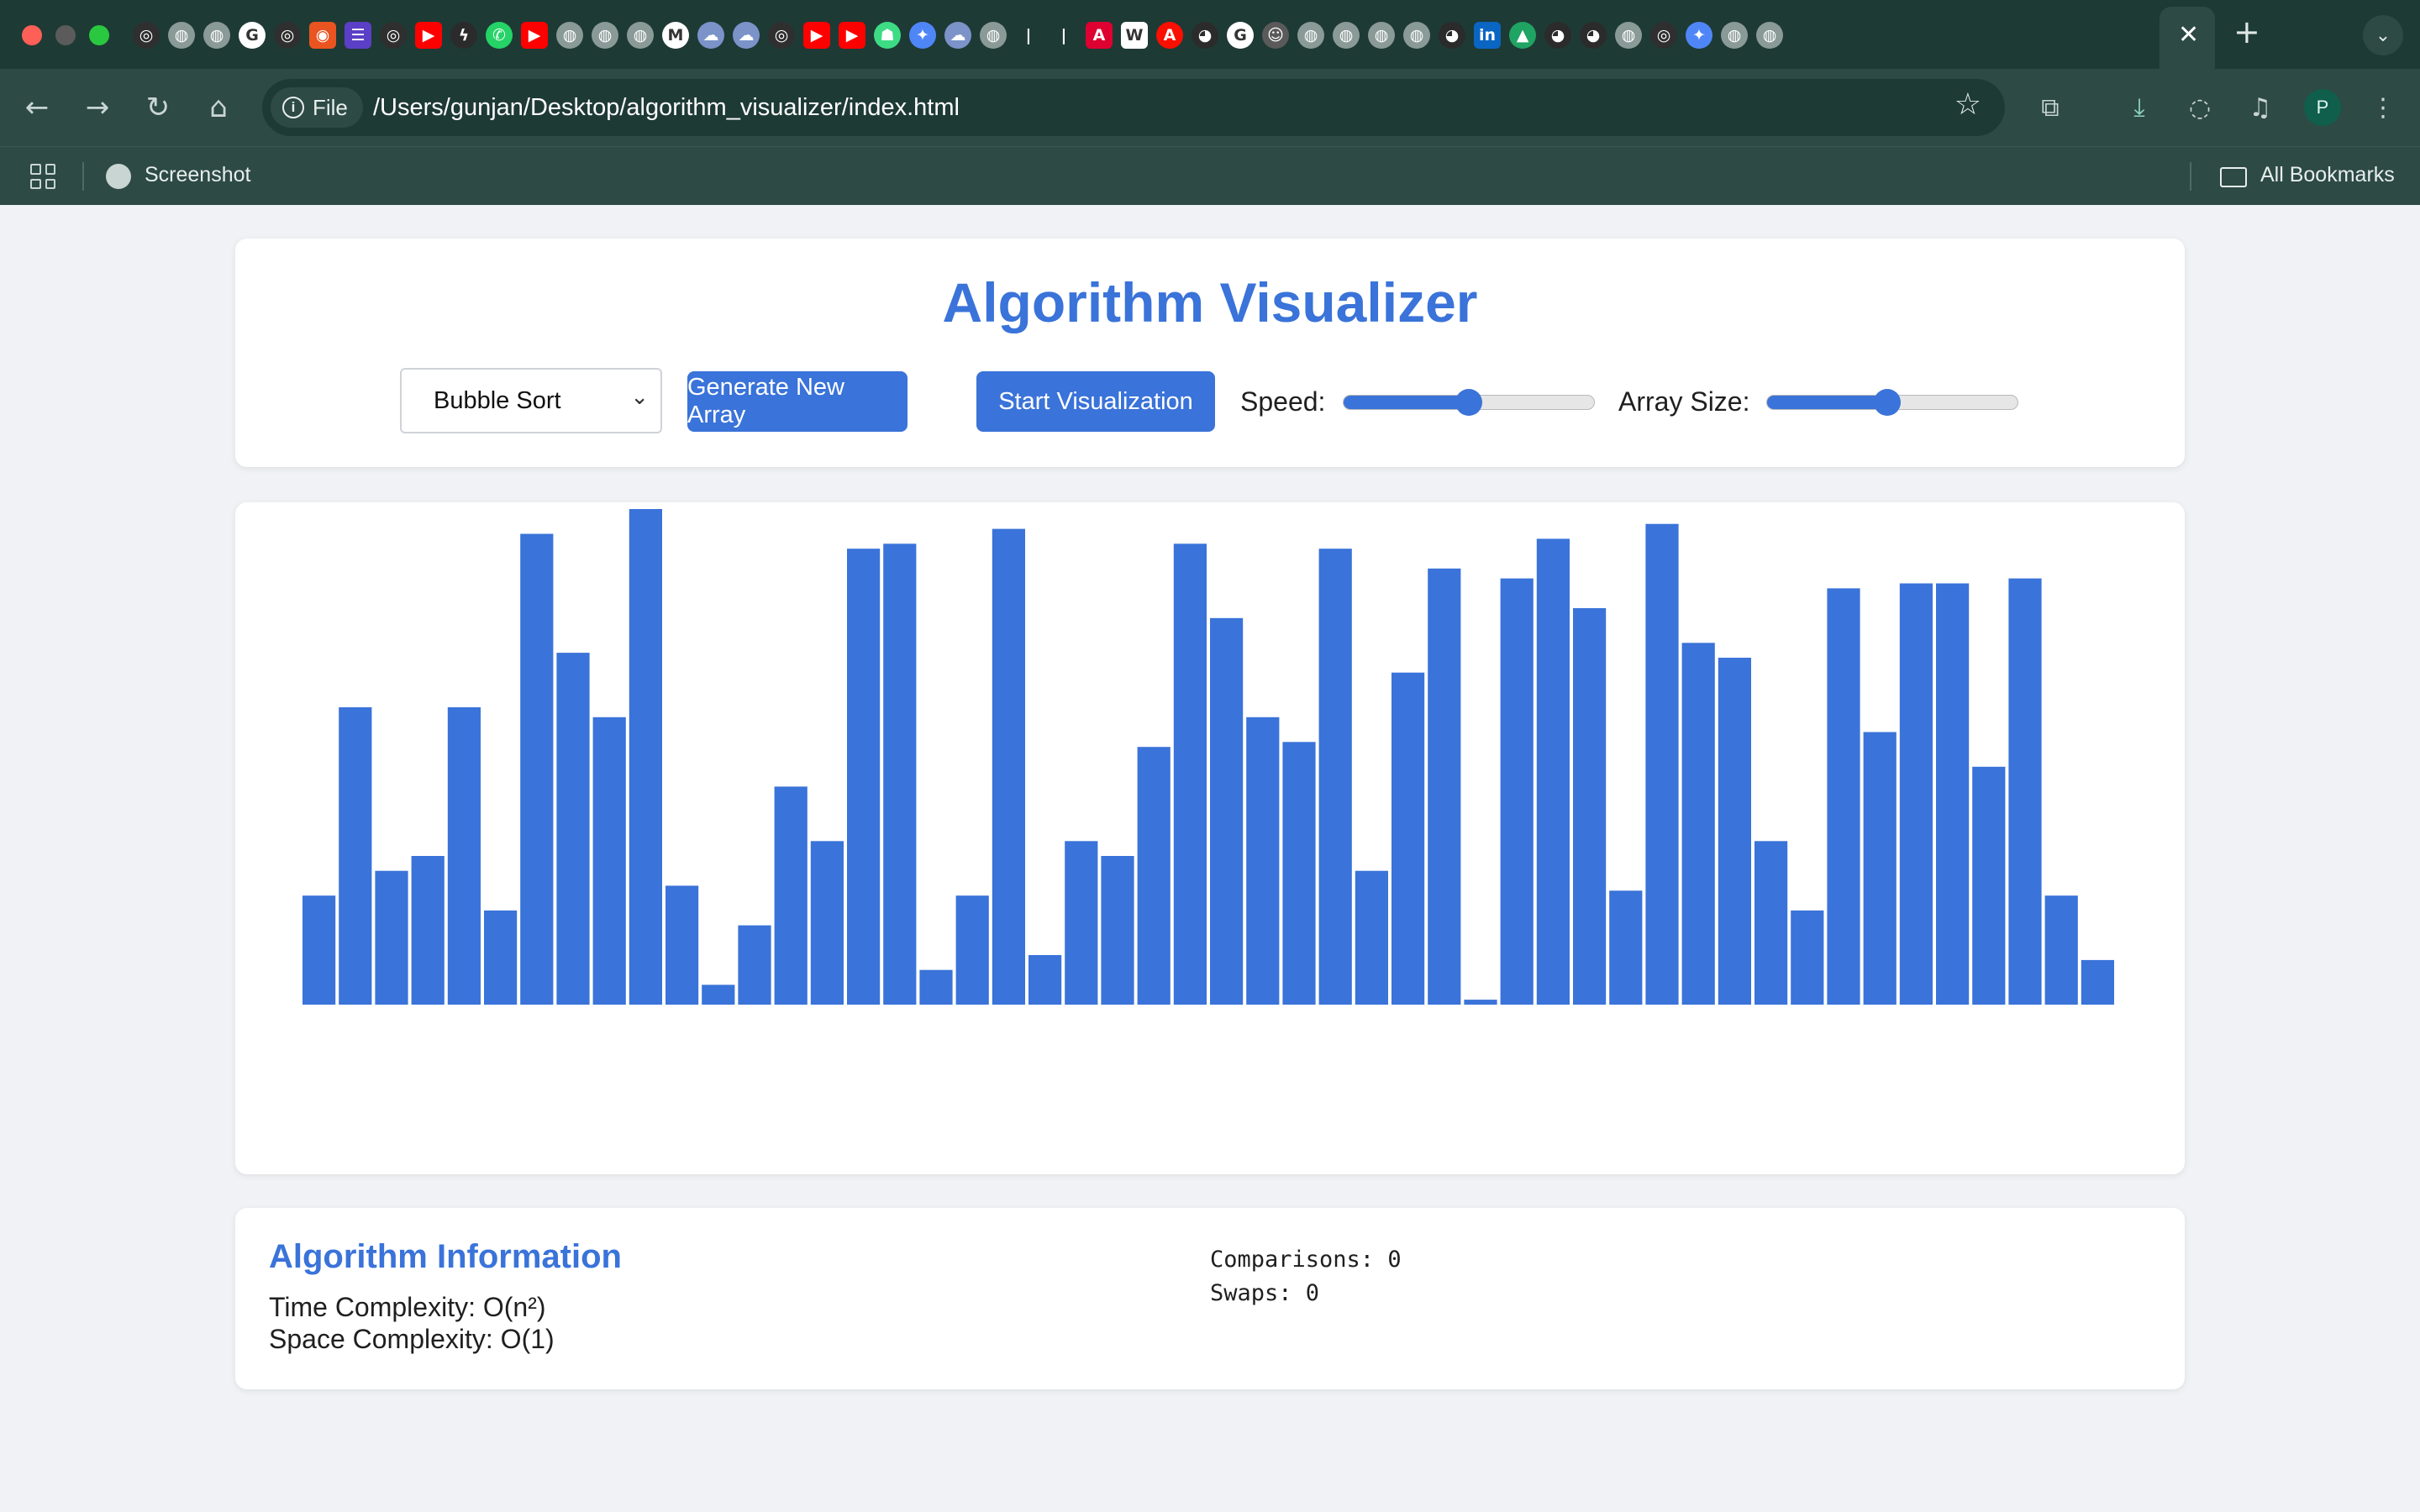 The image size is (2420, 1512). I want to click on bookmark-star-icon: ☆, so click(1968, 104).